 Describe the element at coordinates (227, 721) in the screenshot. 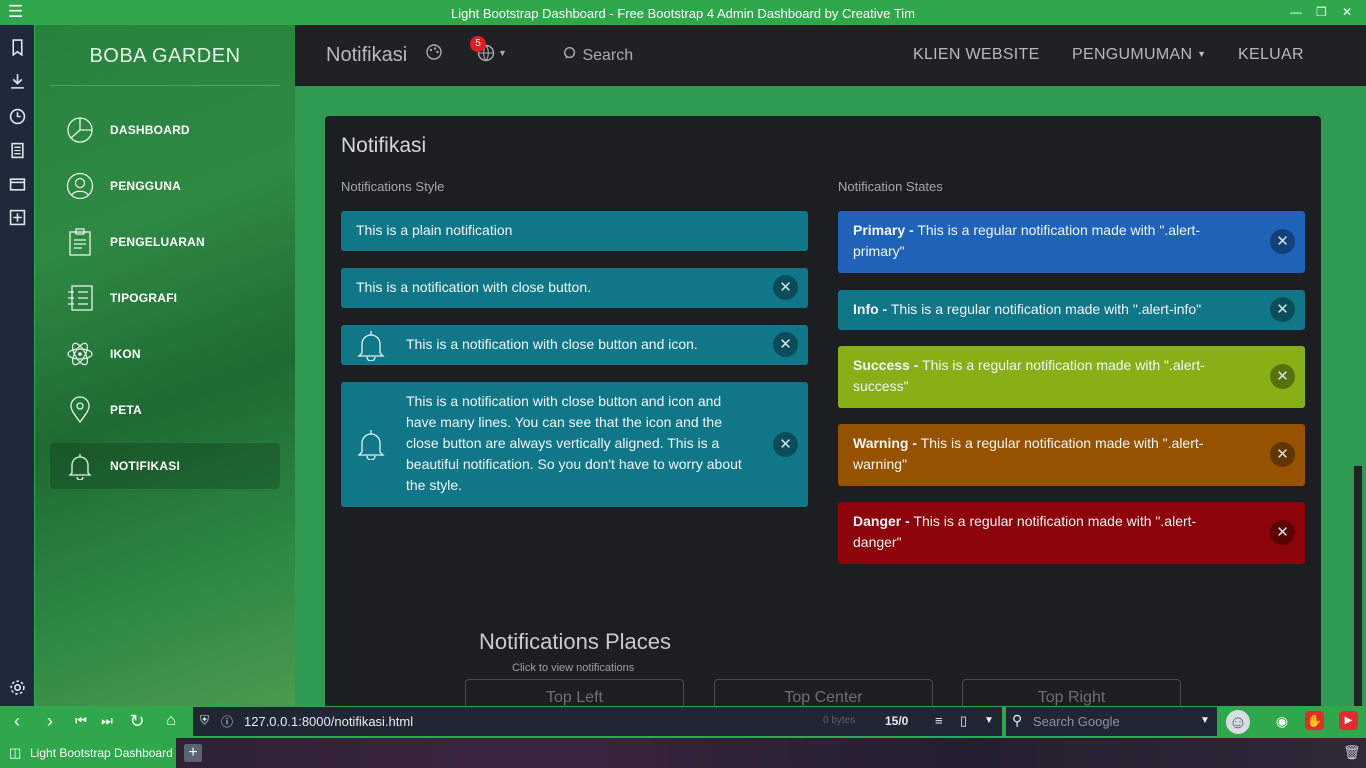

I see `info-icon: ⓘ` at that location.